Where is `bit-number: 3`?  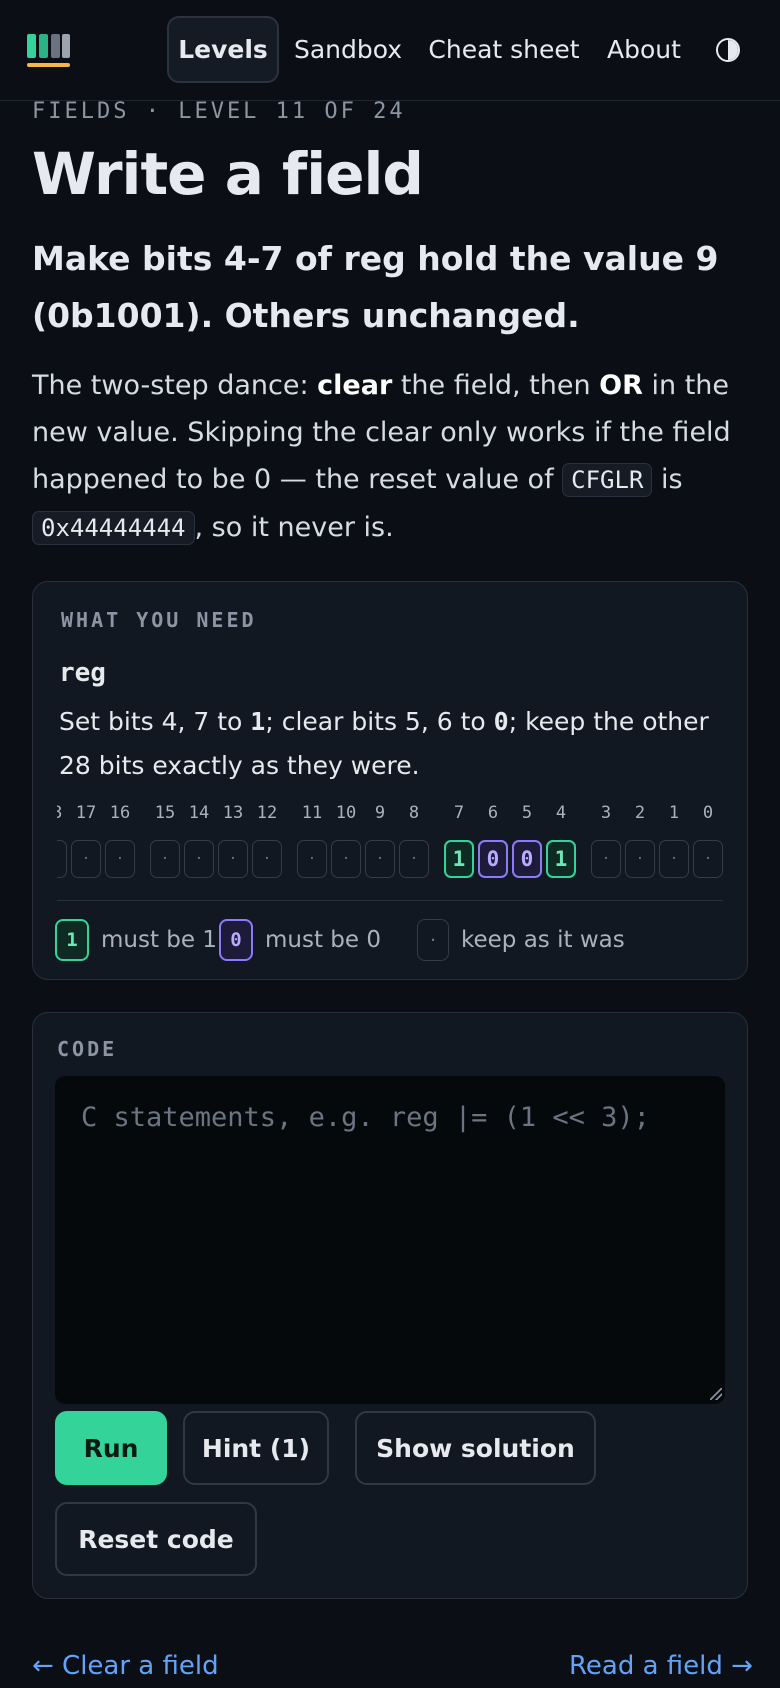 bit-number: 3 is located at coordinates (606, 813).